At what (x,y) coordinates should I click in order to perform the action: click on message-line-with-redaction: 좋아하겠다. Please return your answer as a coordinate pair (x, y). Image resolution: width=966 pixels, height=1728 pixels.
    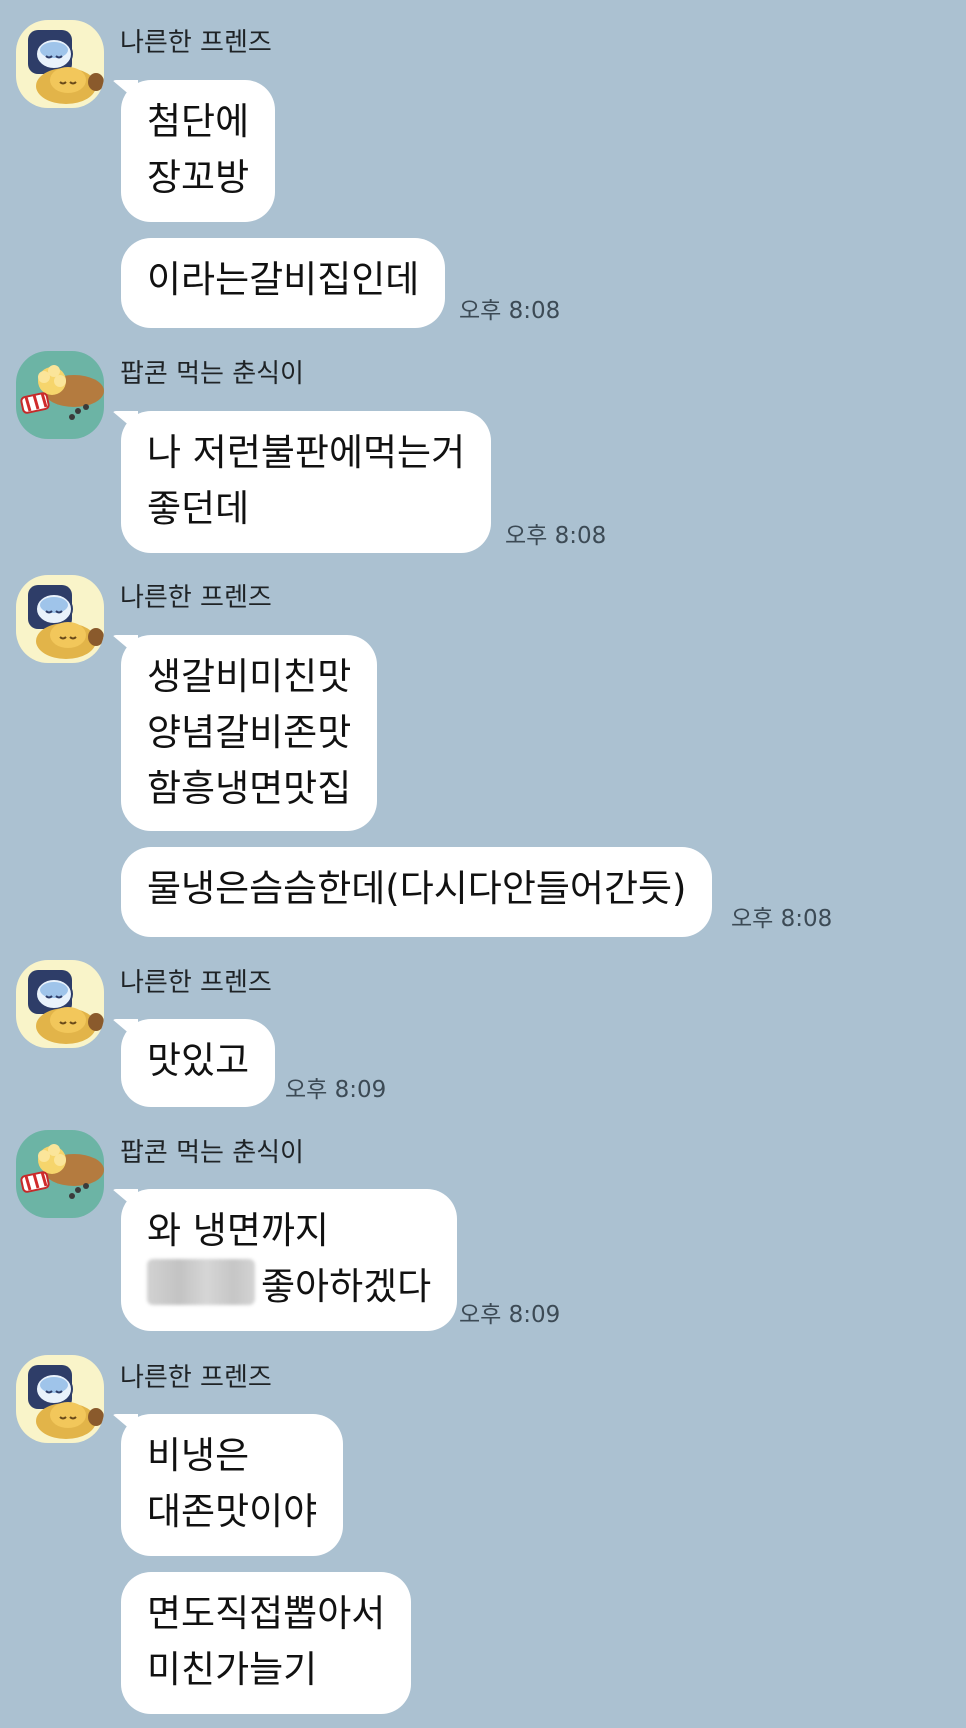
    Looking at the image, I should click on (289, 1287).